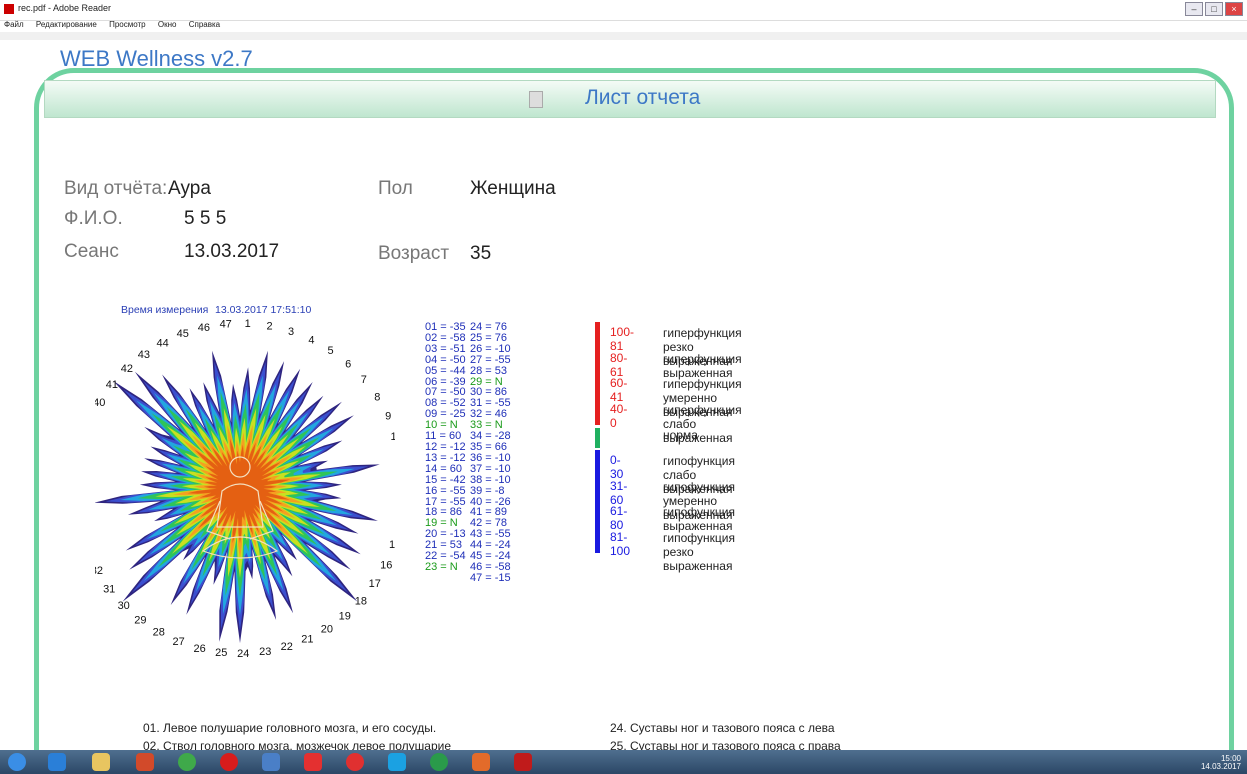 The height and width of the screenshot is (774, 1247). What do you see at coordinates (156, 58) in the screenshot?
I see `app-title: WEB Wellness v2.7` at bounding box center [156, 58].